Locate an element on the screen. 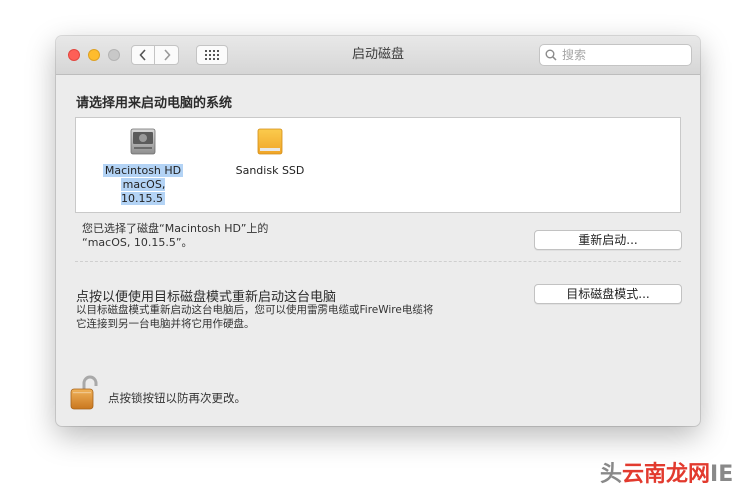 This screenshot has height=499, width=756. status-line: 您已选择了磁盘“Macintosh HD”上的 is located at coordinates (175, 228).